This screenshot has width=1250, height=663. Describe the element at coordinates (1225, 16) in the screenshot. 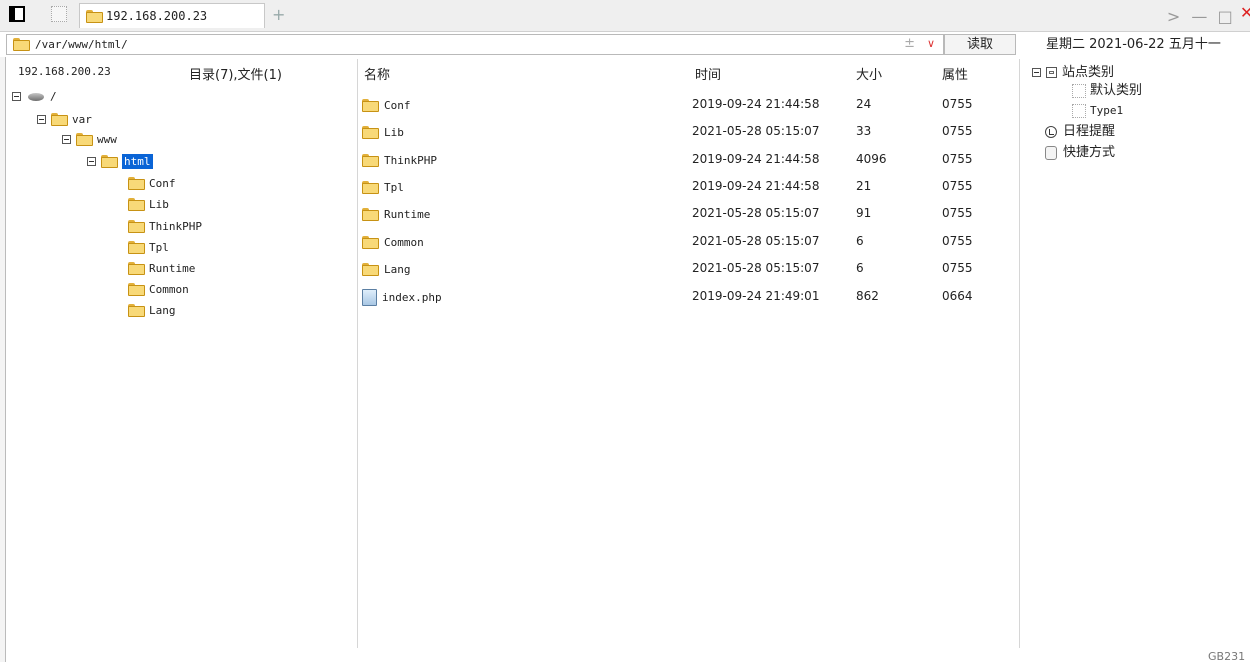

I see `maximize-icon: □` at that location.